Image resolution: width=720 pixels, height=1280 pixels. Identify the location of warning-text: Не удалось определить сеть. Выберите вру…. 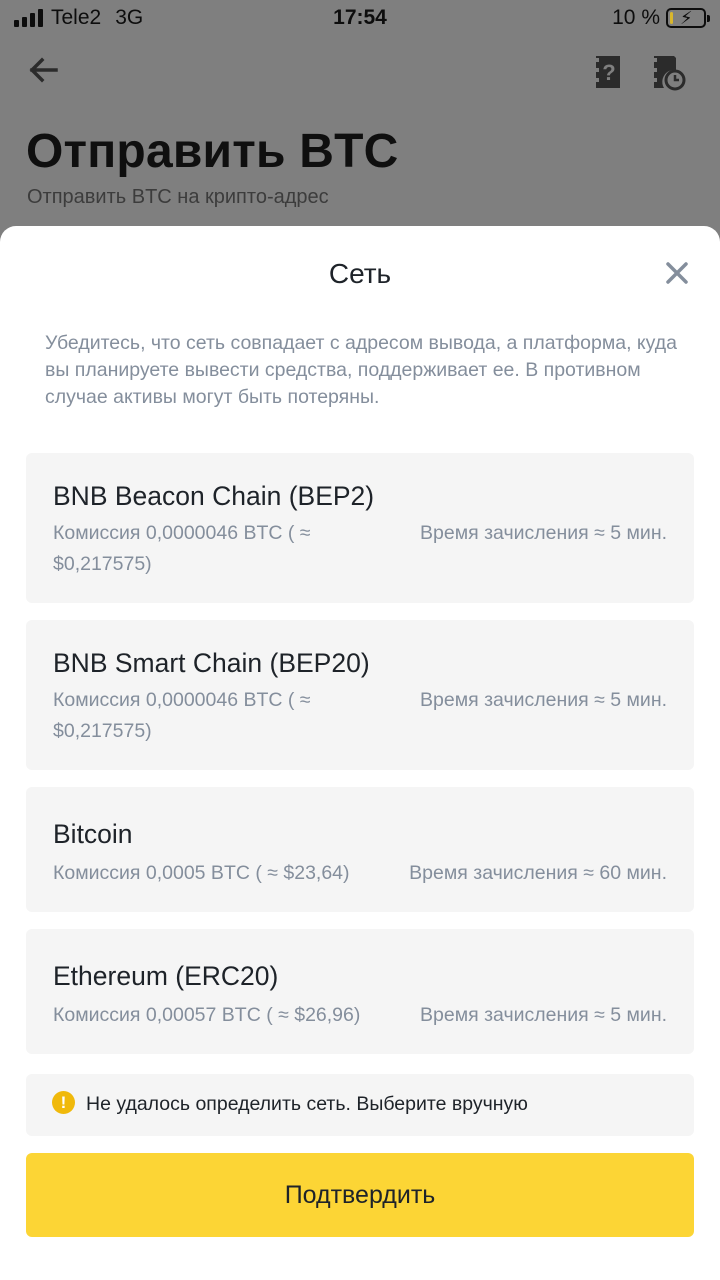
(307, 1104).